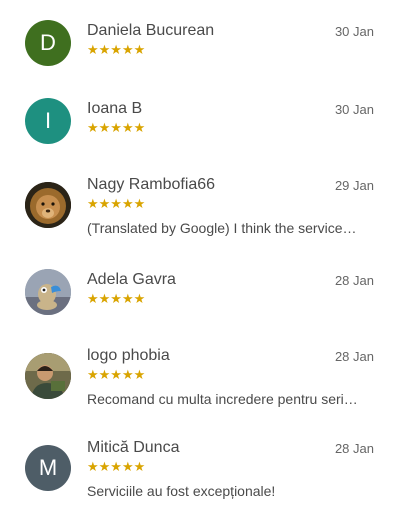 This screenshot has height=516, width=400. What do you see at coordinates (354, 185) in the screenshot?
I see `review-date: 29 Jan` at bounding box center [354, 185].